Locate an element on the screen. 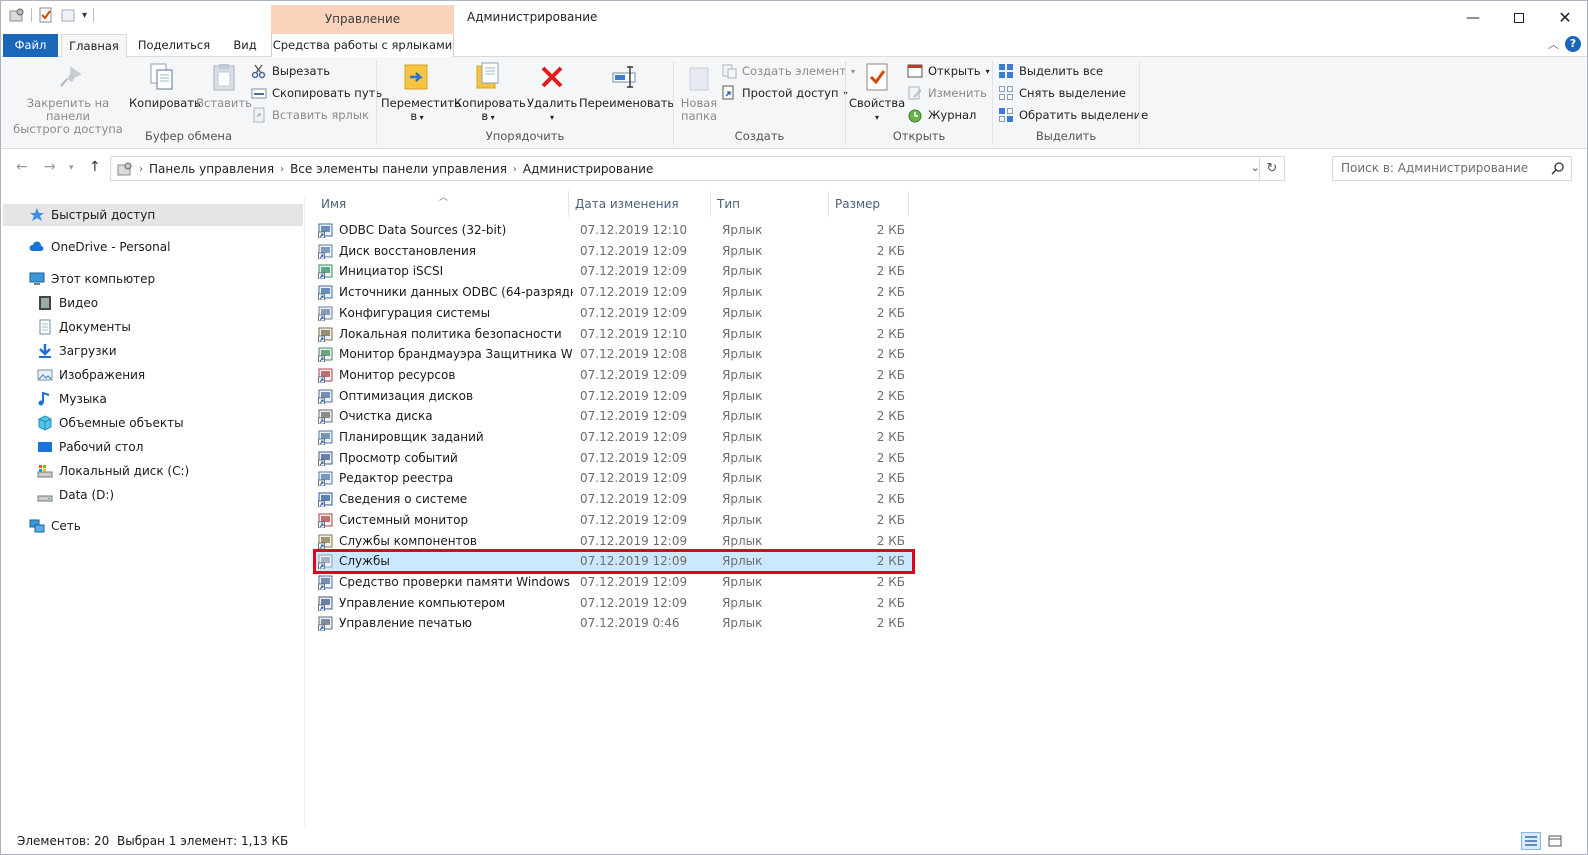  details-view-button is located at coordinates (1531, 841).